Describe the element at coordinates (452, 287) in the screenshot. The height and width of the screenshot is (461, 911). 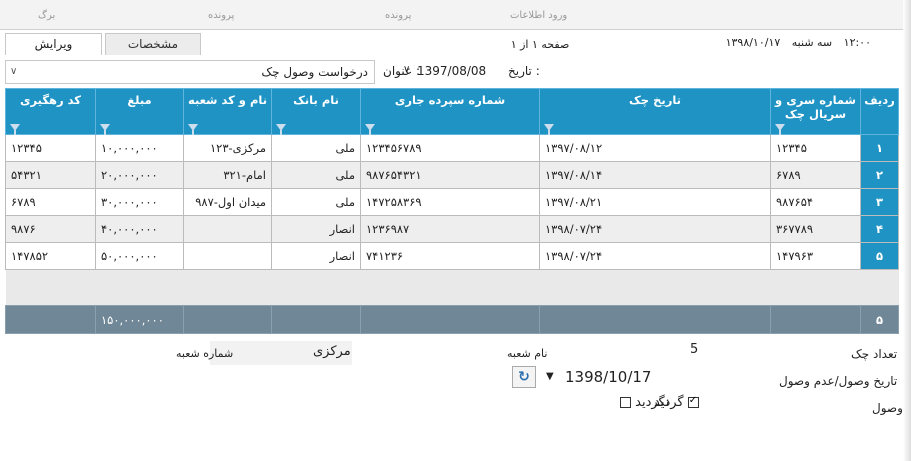
I see `empty-space-row` at that location.